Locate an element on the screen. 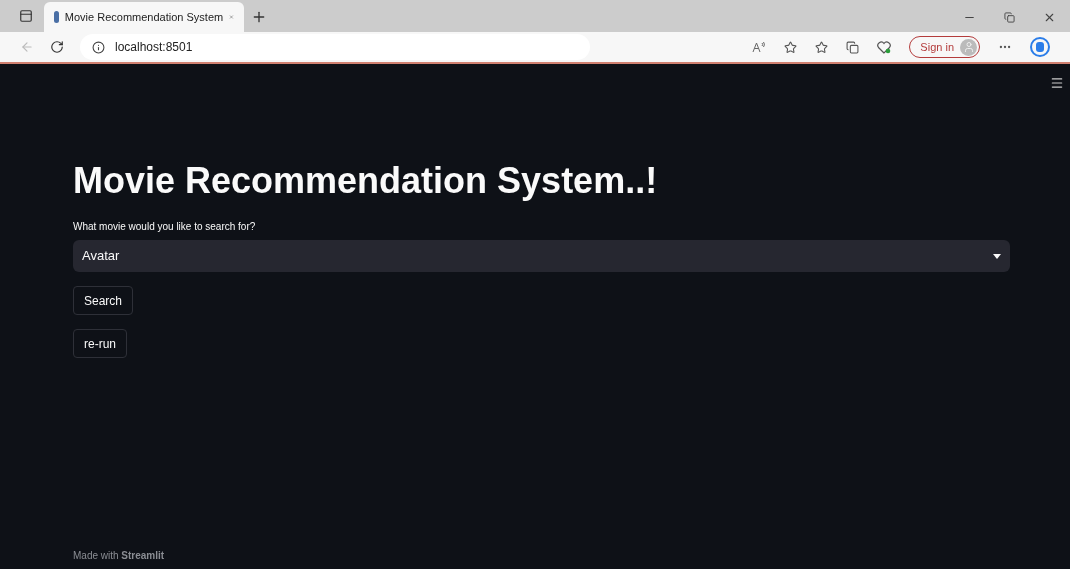 Image resolution: width=1070 pixels, height=569 pixels. url-text: localhost:8501 is located at coordinates (154, 47).